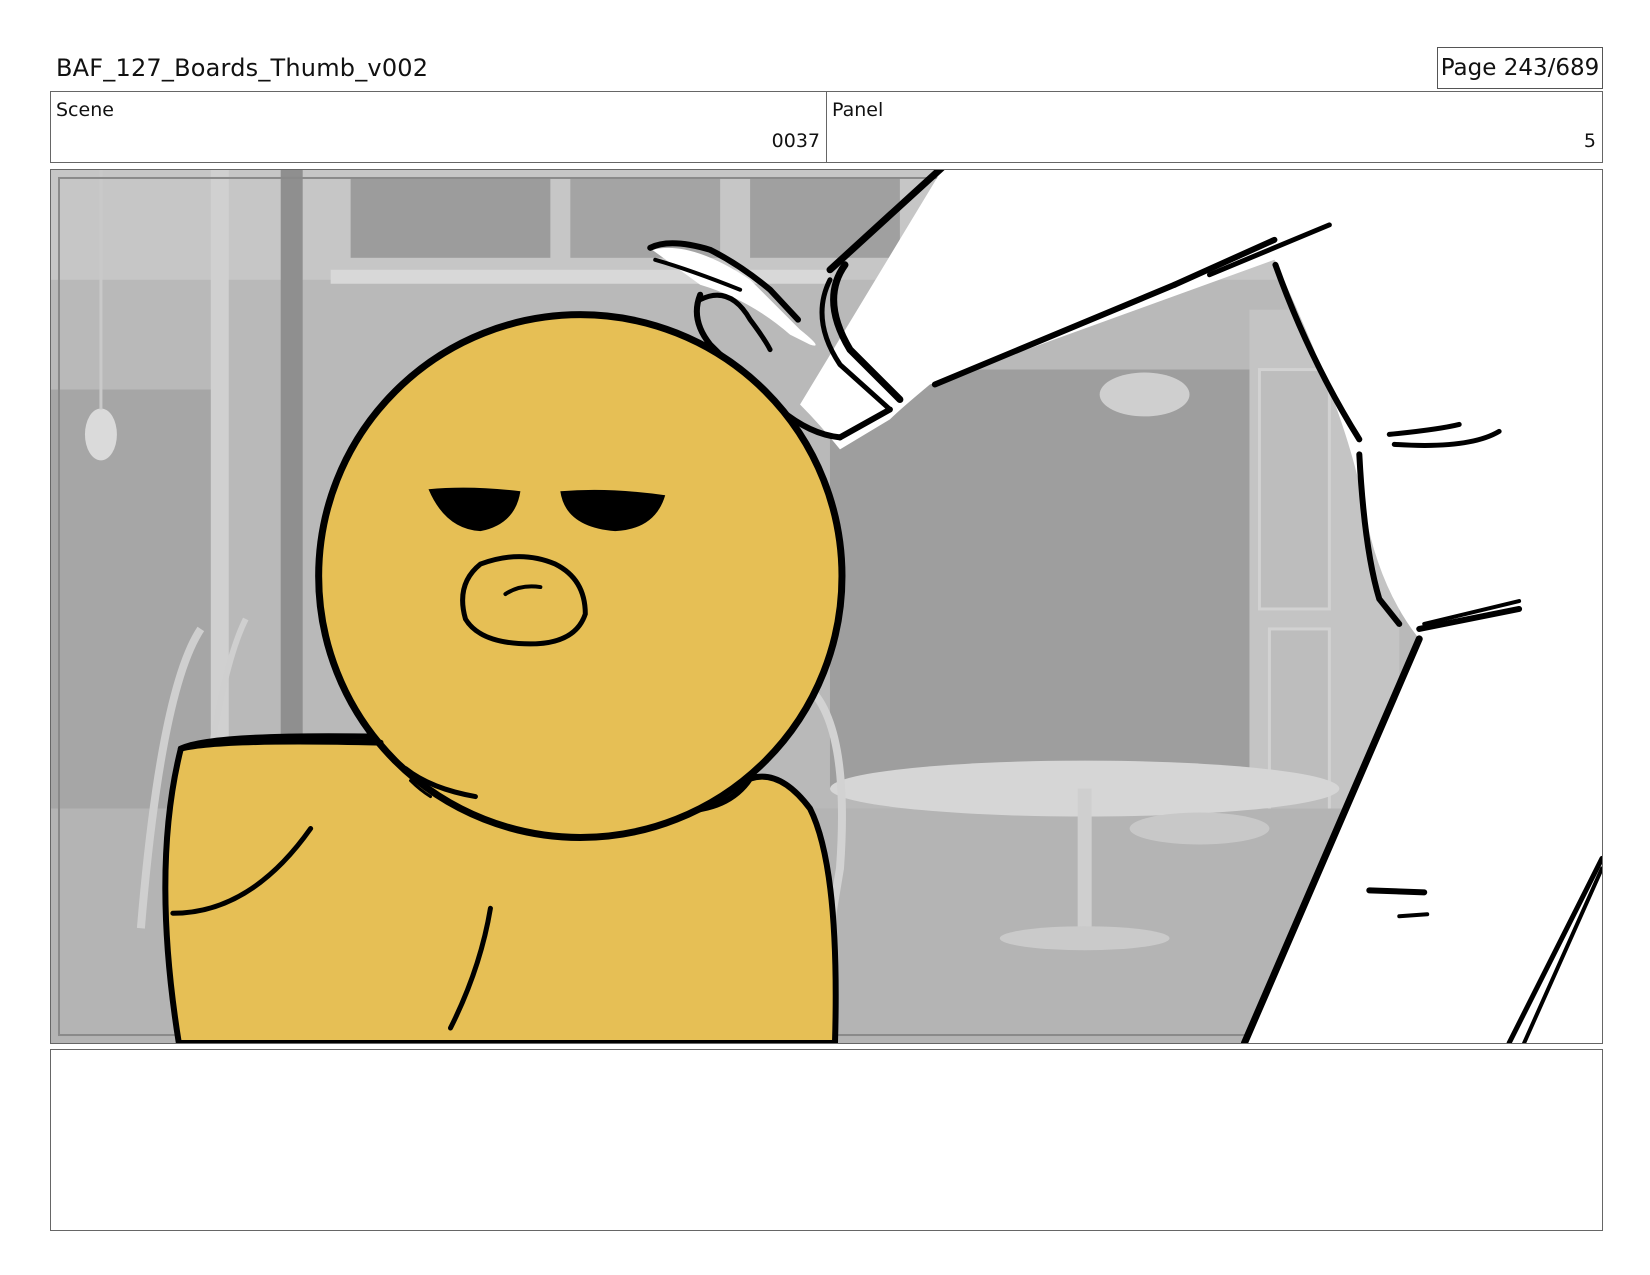  I want to click on panel-number: 5, so click(1589, 141).